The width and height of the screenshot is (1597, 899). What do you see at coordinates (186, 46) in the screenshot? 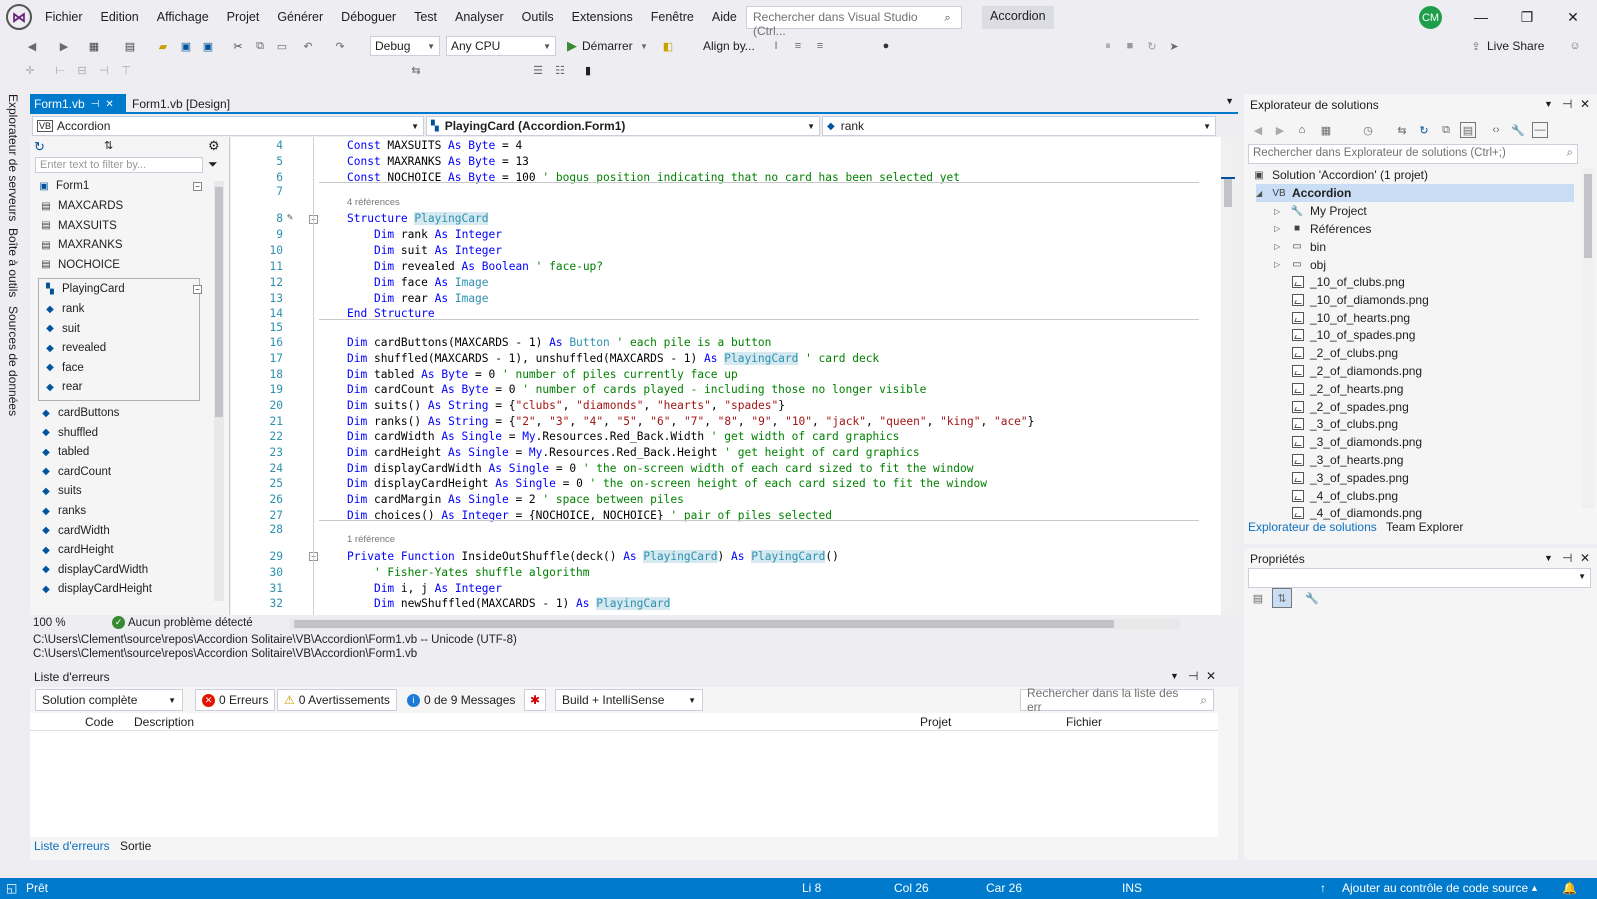
I see `save-icon: ▣` at bounding box center [186, 46].